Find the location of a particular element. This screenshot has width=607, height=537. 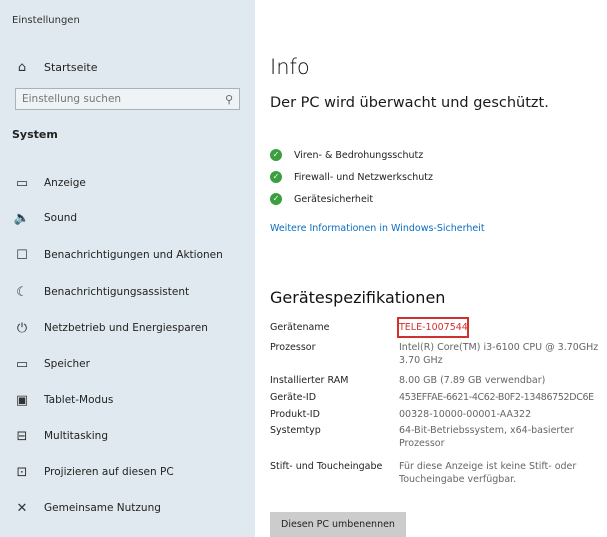

sidebar-item-shared-experiences: ✕ Gemeinsame Nutzung is located at coordinates (130, 508).